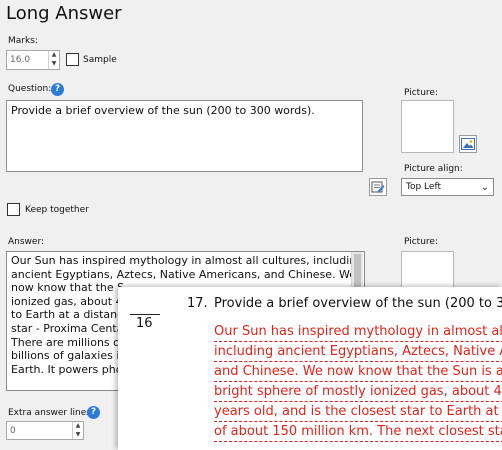 This screenshot has height=450, width=502. Describe the element at coordinates (421, 242) in the screenshot. I see `answer-picture-label: Picture:` at that location.